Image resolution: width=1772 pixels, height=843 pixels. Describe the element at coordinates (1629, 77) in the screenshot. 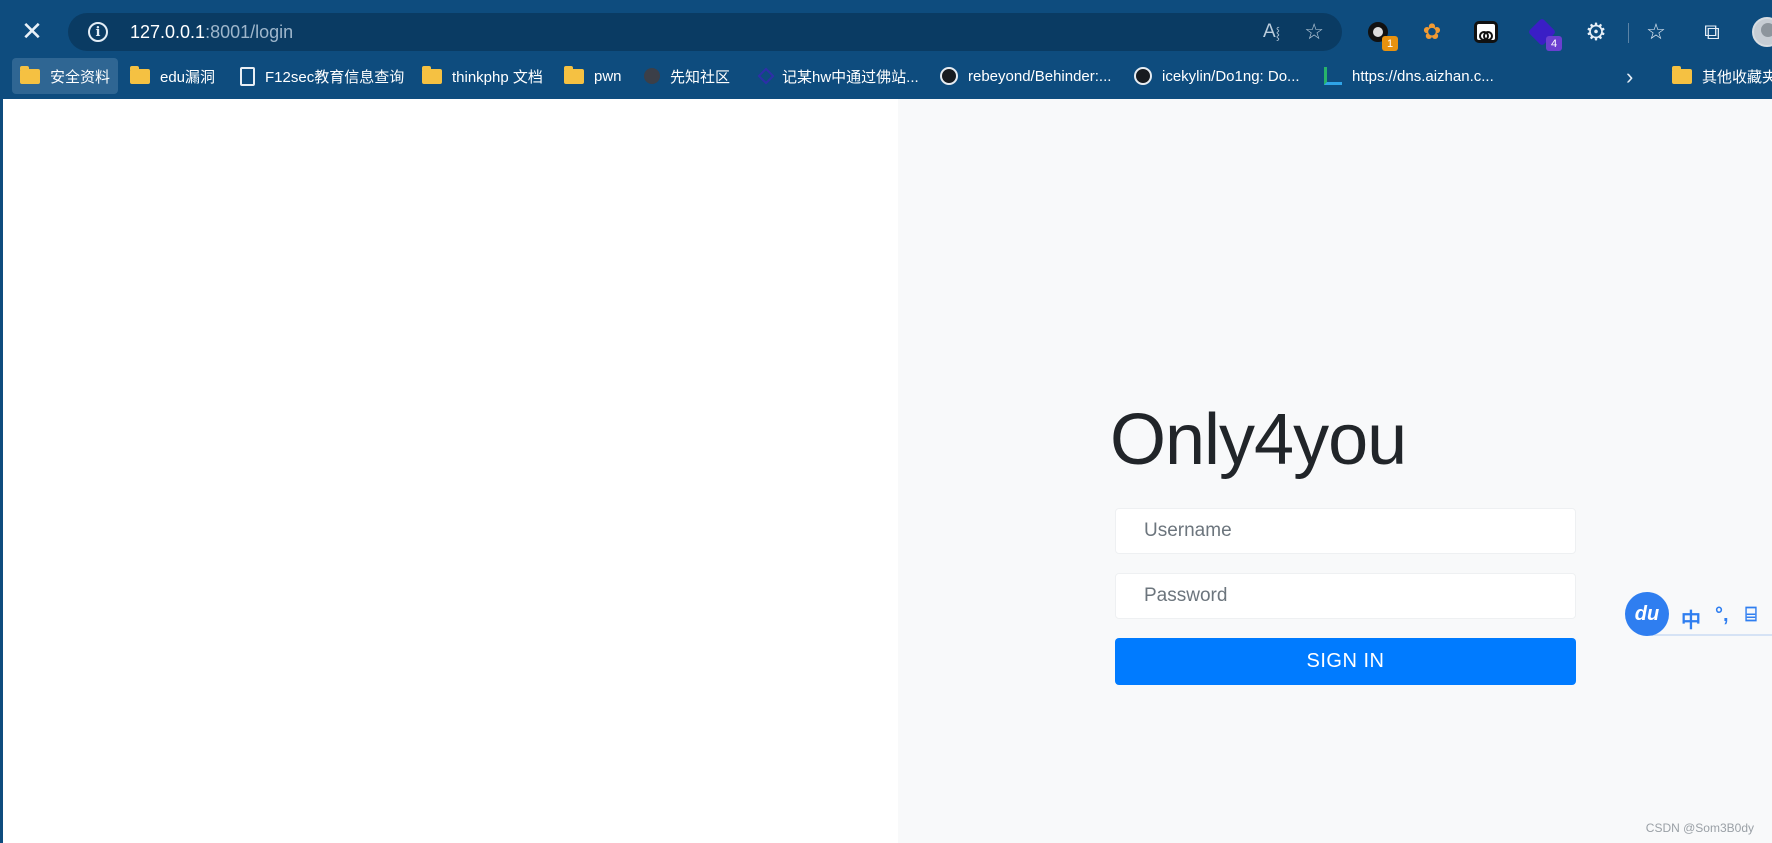

I see `chevron-right-icon: ›` at that location.